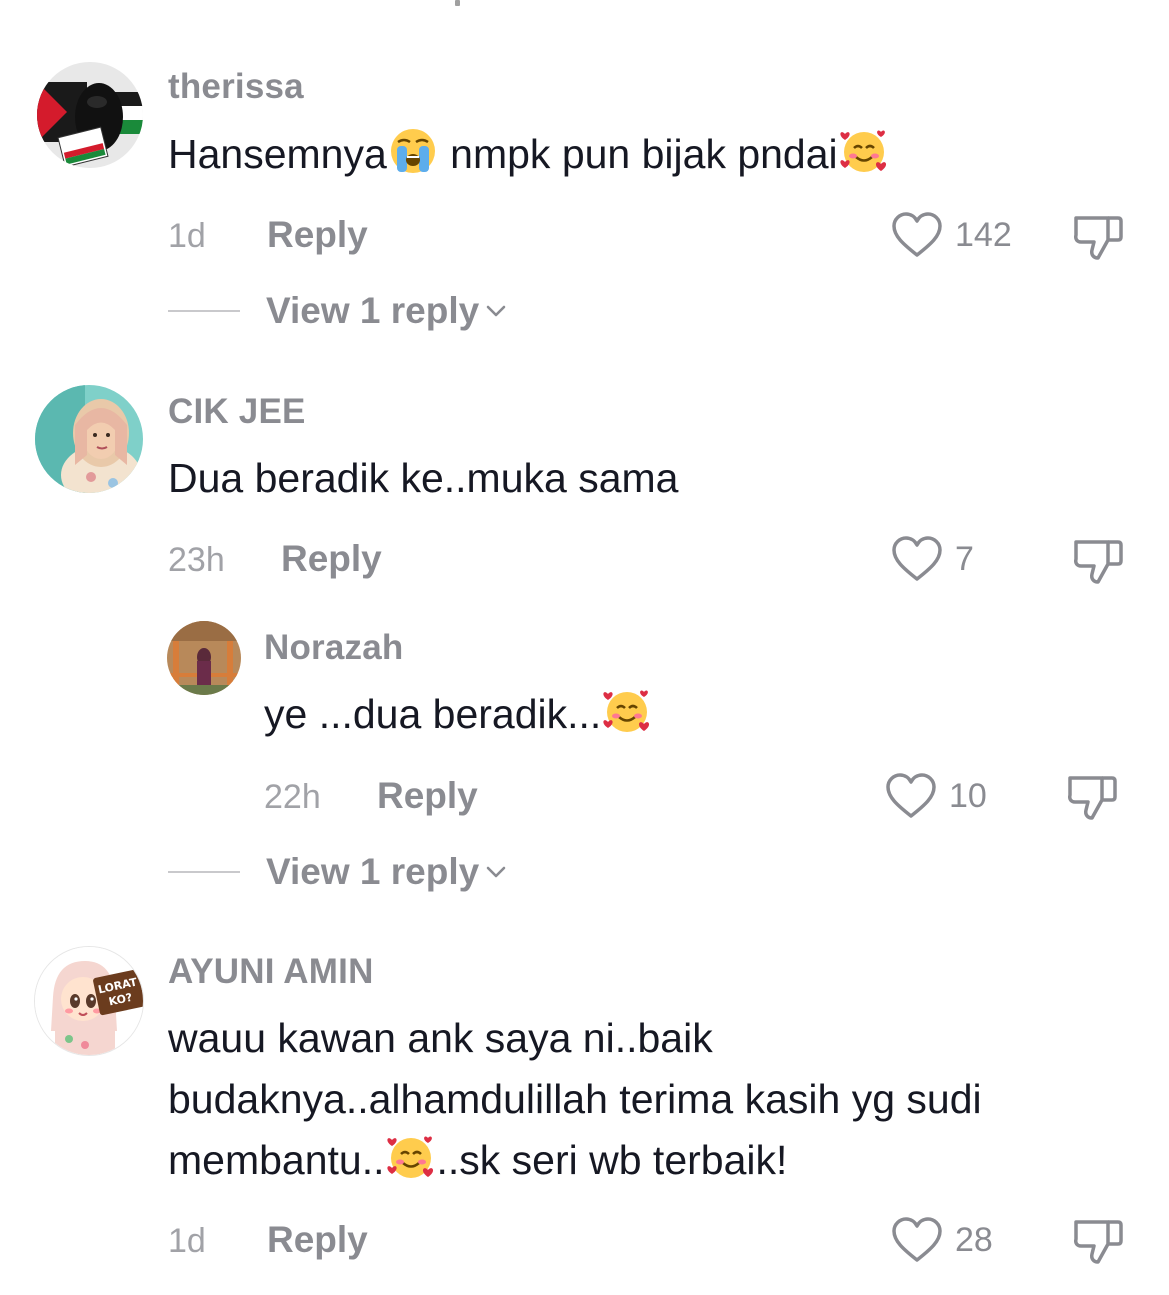 The image size is (1169, 1295). What do you see at coordinates (638, 154) in the screenshot?
I see `comment-text-part: nmpk pun bijak pndai` at bounding box center [638, 154].